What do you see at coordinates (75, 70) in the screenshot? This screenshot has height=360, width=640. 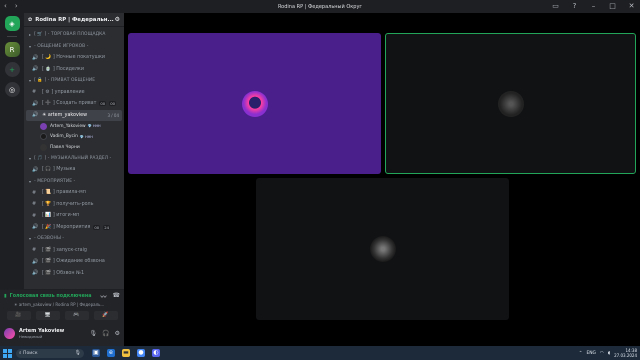 I see `voice-channel: 🔊[ 🍵 ] Посиделки` at bounding box center [75, 70].